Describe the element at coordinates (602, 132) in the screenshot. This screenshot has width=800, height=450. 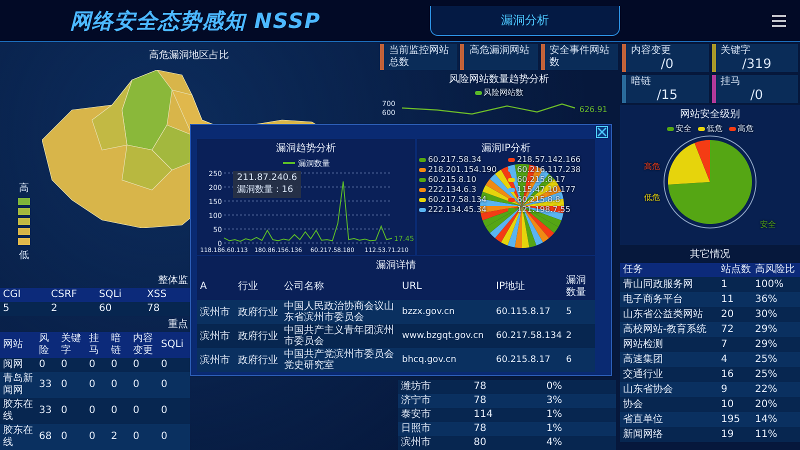
I see `close-button` at that location.